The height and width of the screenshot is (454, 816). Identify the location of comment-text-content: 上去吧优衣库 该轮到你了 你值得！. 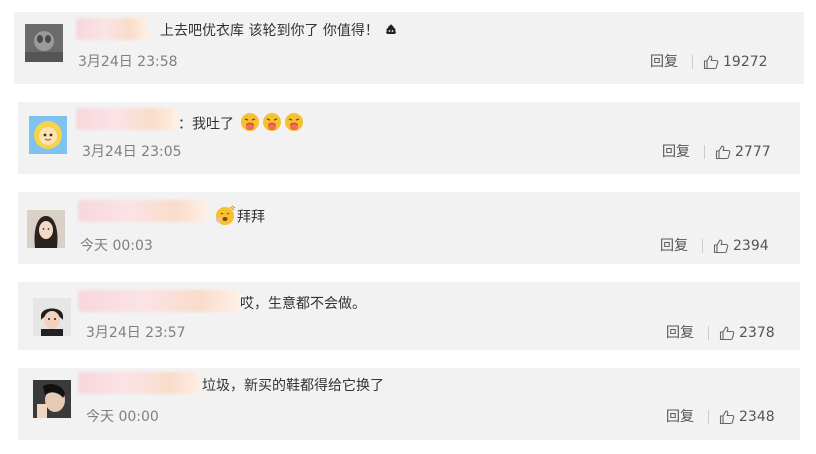
(269, 31).